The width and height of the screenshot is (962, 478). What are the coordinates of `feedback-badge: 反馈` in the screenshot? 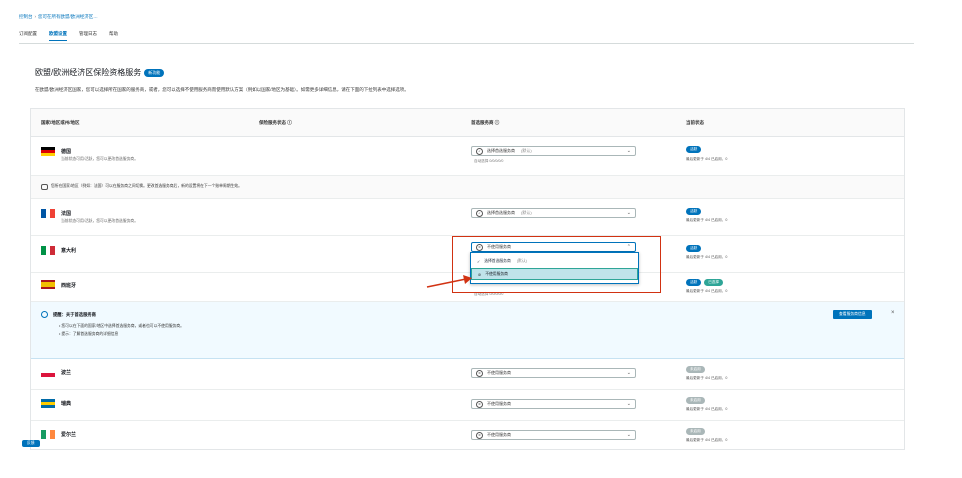 It's located at (31, 443).